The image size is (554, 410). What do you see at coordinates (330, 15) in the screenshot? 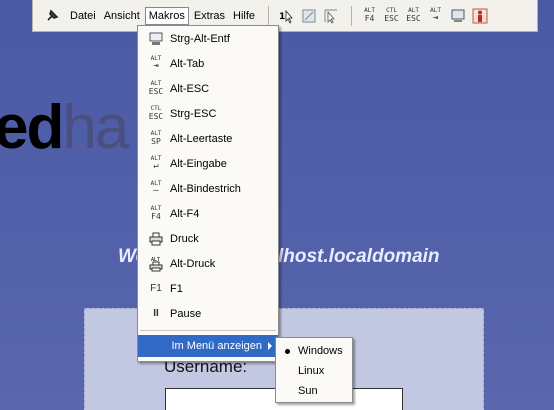
I see `pointer-mode-icon` at bounding box center [330, 15].